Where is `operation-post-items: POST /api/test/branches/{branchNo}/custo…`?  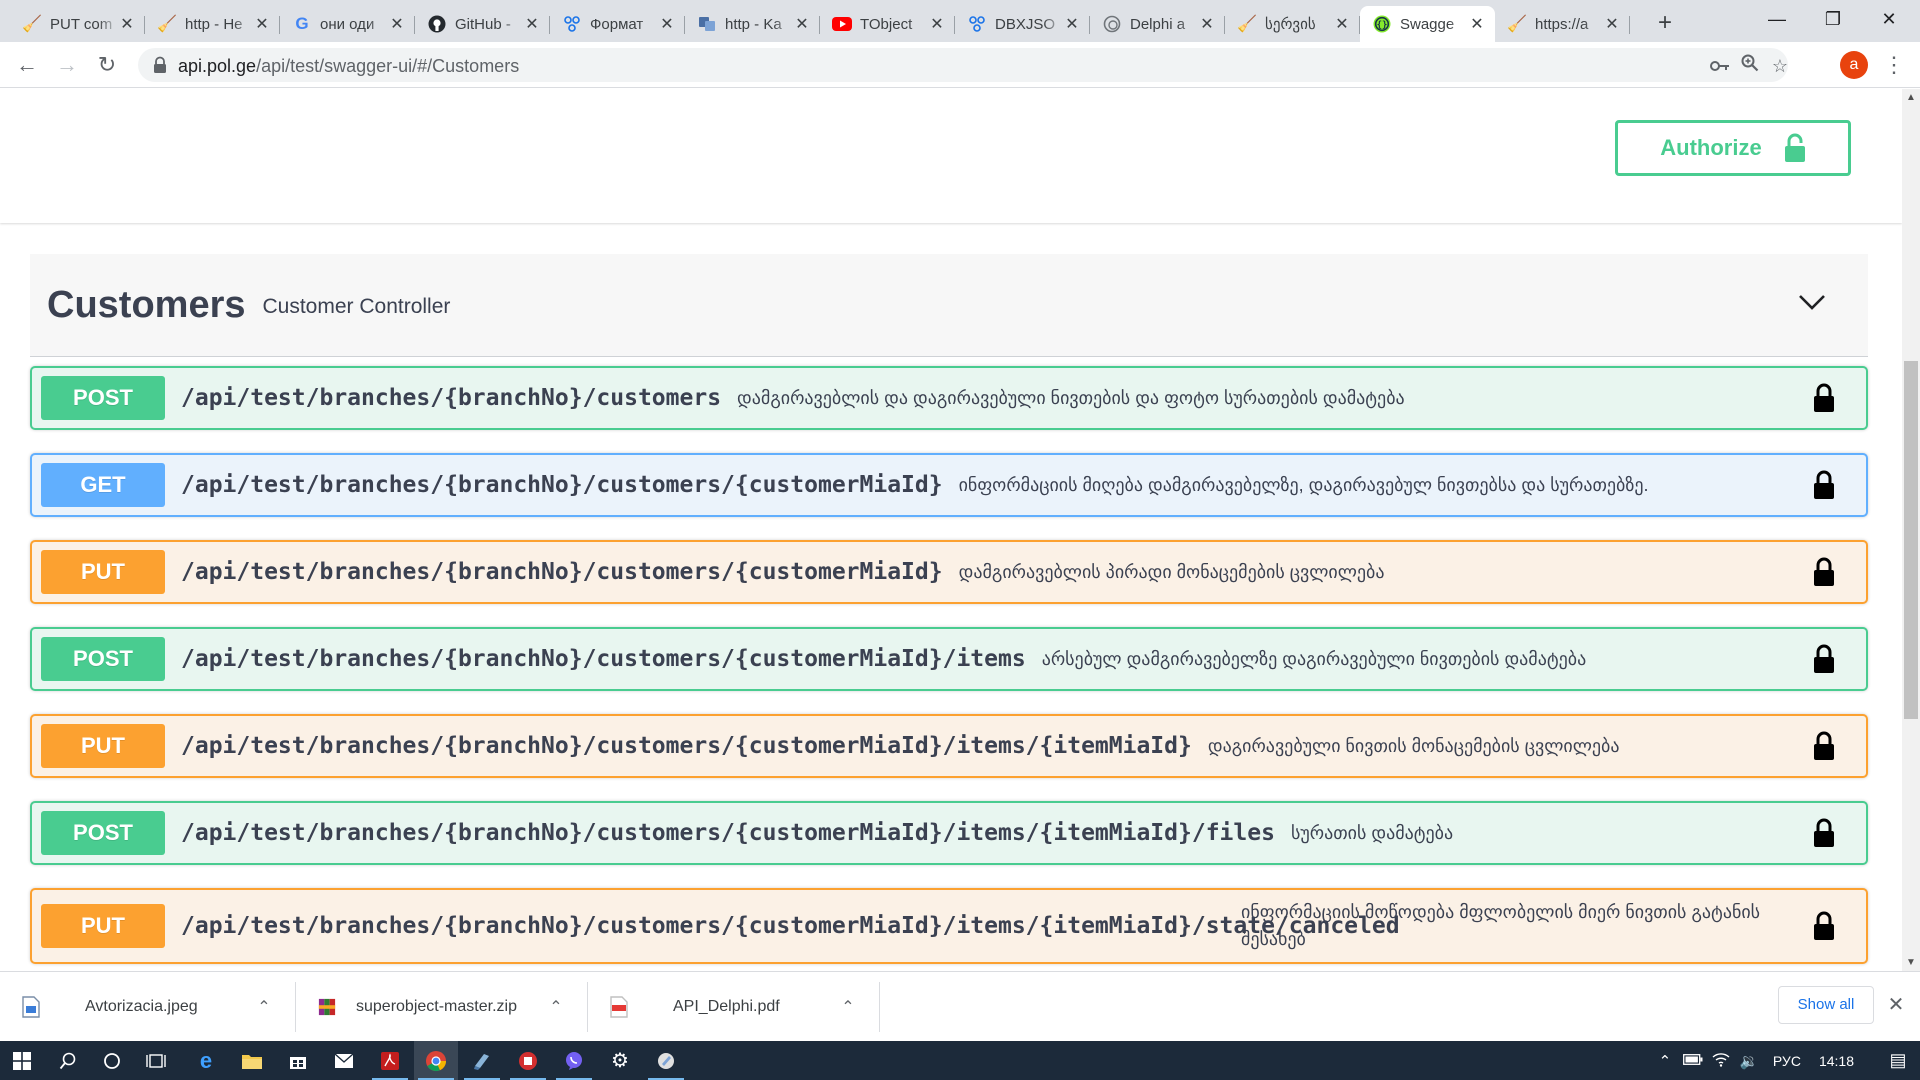 operation-post-items: POST /api/test/branches/{branchNo}/custo… is located at coordinates (949, 659).